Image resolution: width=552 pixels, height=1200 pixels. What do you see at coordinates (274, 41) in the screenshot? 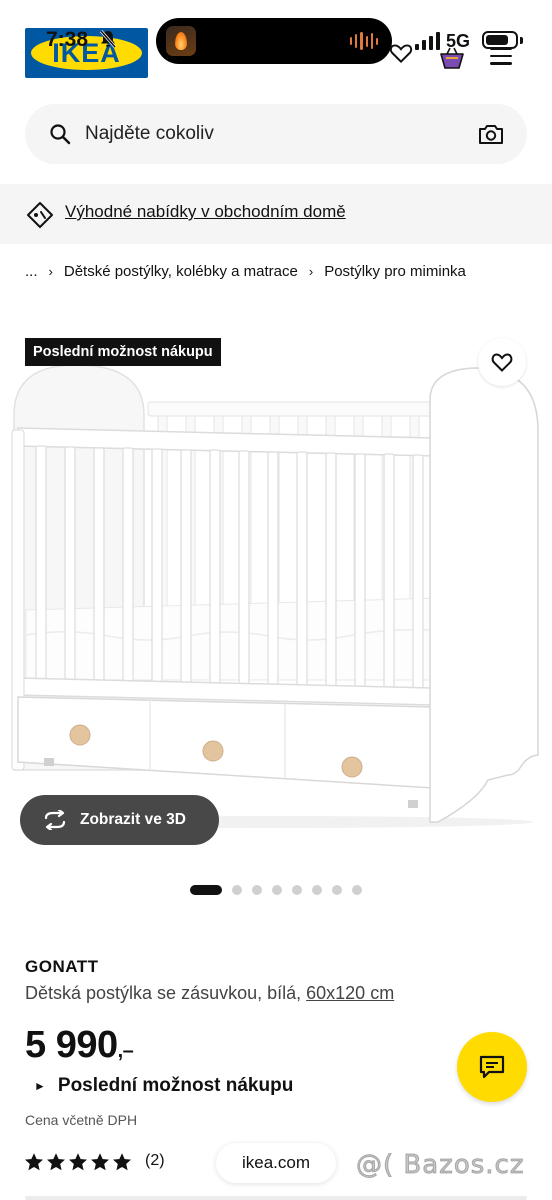
I see `dynamic-island` at bounding box center [274, 41].